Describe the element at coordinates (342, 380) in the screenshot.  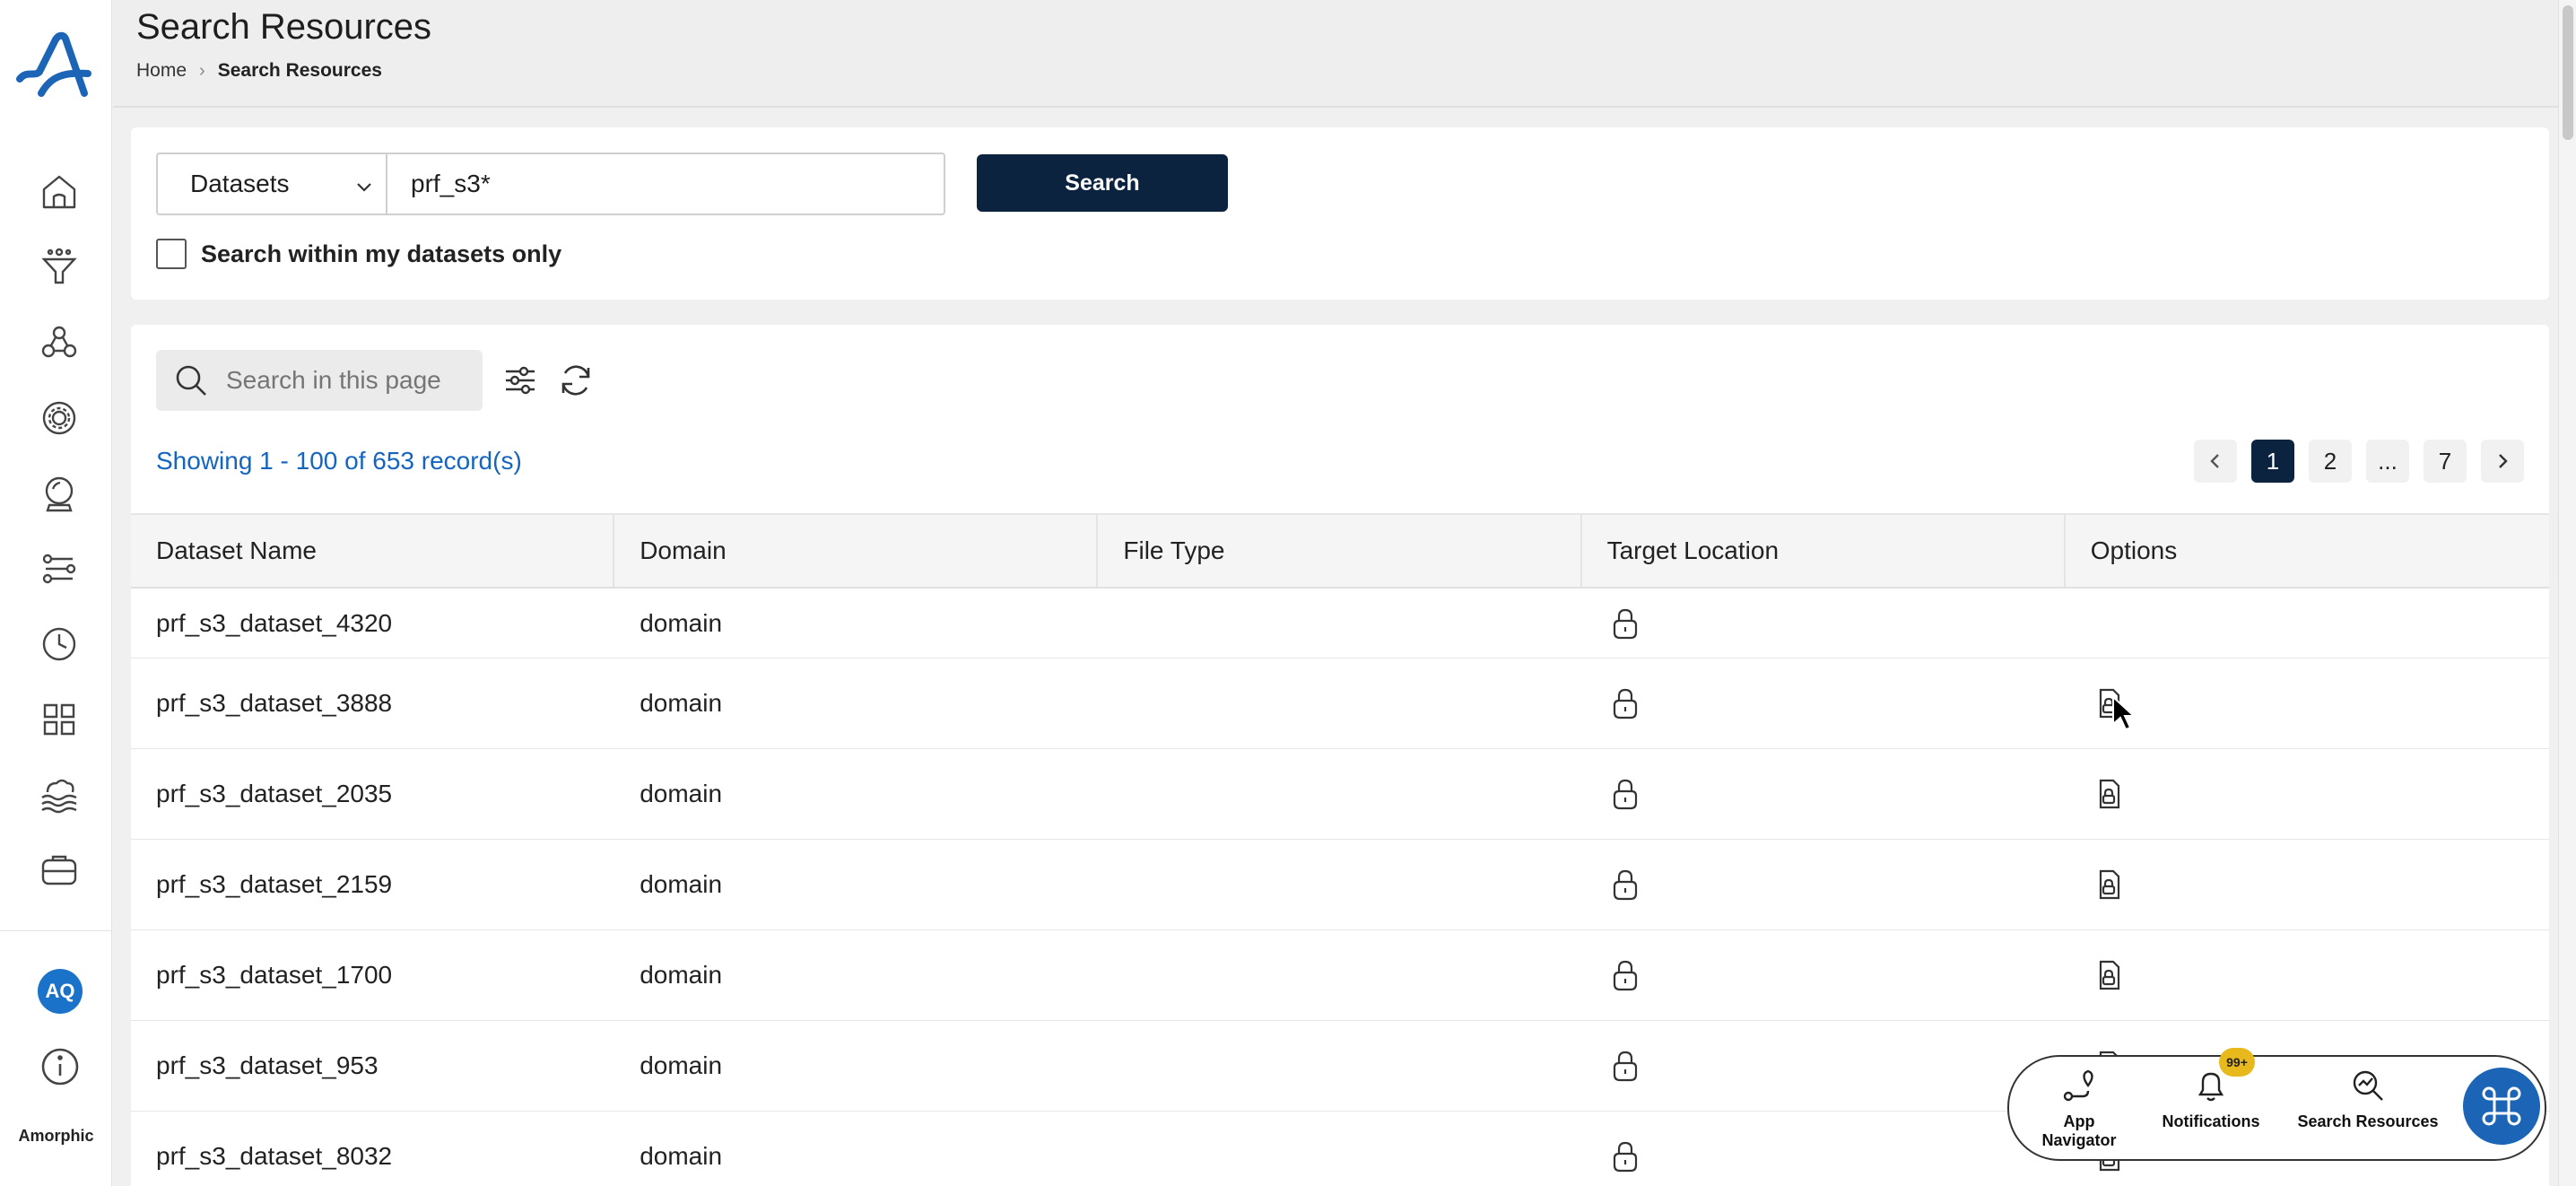
I see `page-search-input` at that location.